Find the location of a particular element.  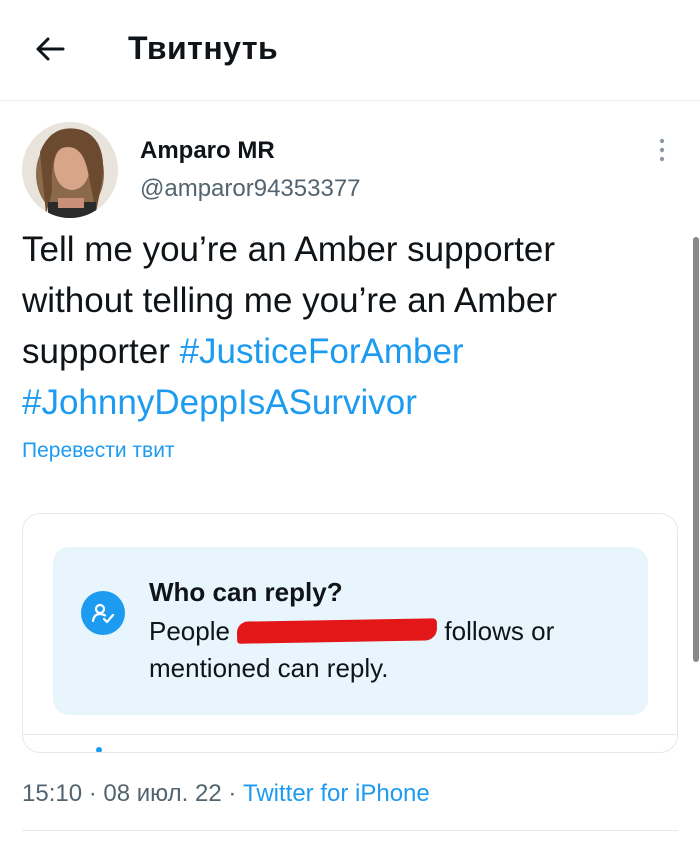

reply-notice-body: People follows or mentioned can reply. is located at coordinates (384, 650).